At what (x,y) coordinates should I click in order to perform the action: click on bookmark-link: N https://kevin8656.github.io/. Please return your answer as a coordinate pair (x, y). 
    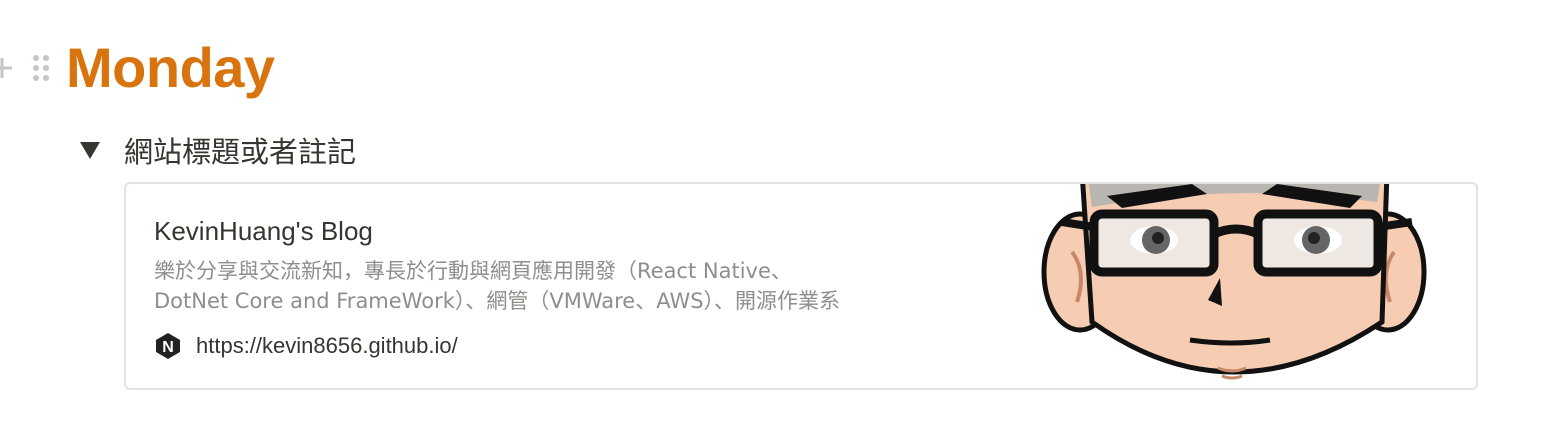
    Looking at the image, I should click on (564, 346).